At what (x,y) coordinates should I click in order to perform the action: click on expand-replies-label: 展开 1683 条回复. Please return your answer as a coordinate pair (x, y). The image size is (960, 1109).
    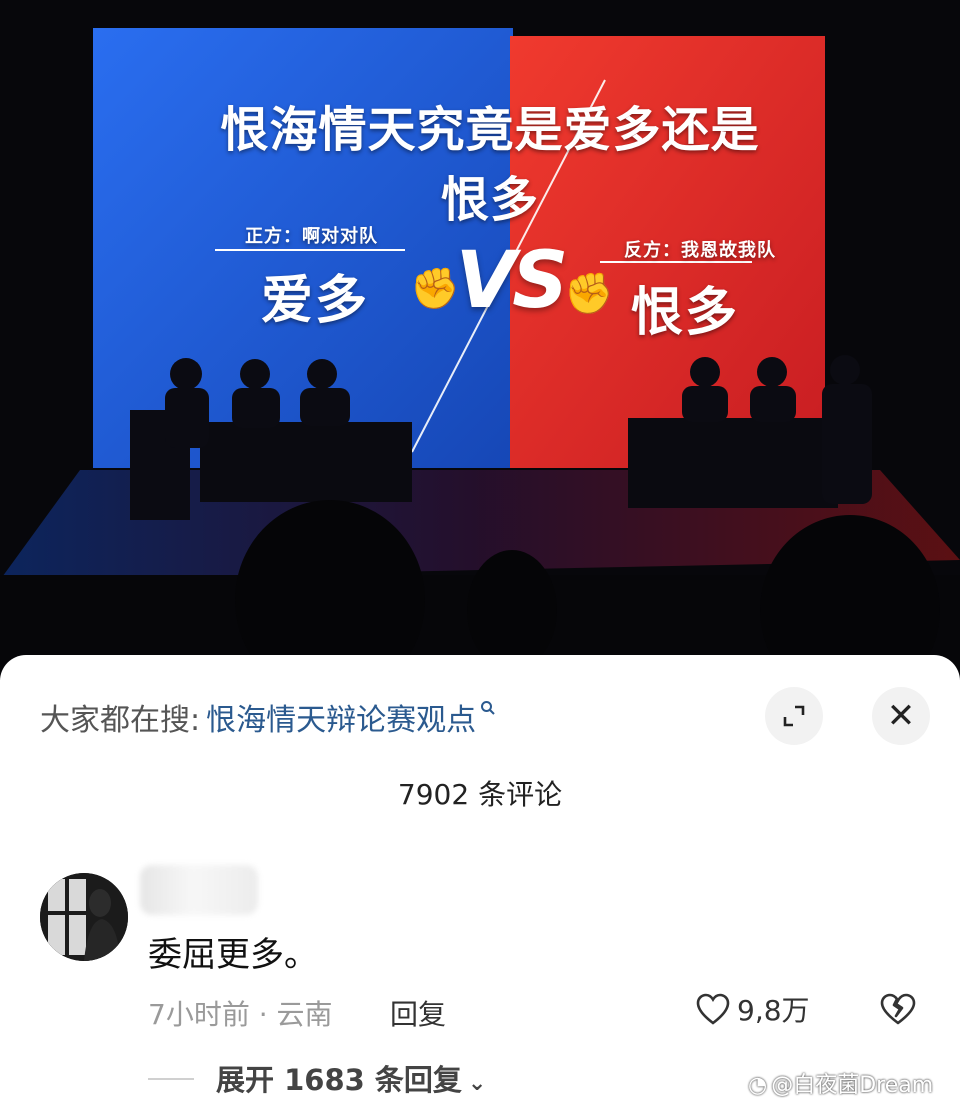
    Looking at the image, I should click on (339, 1080).